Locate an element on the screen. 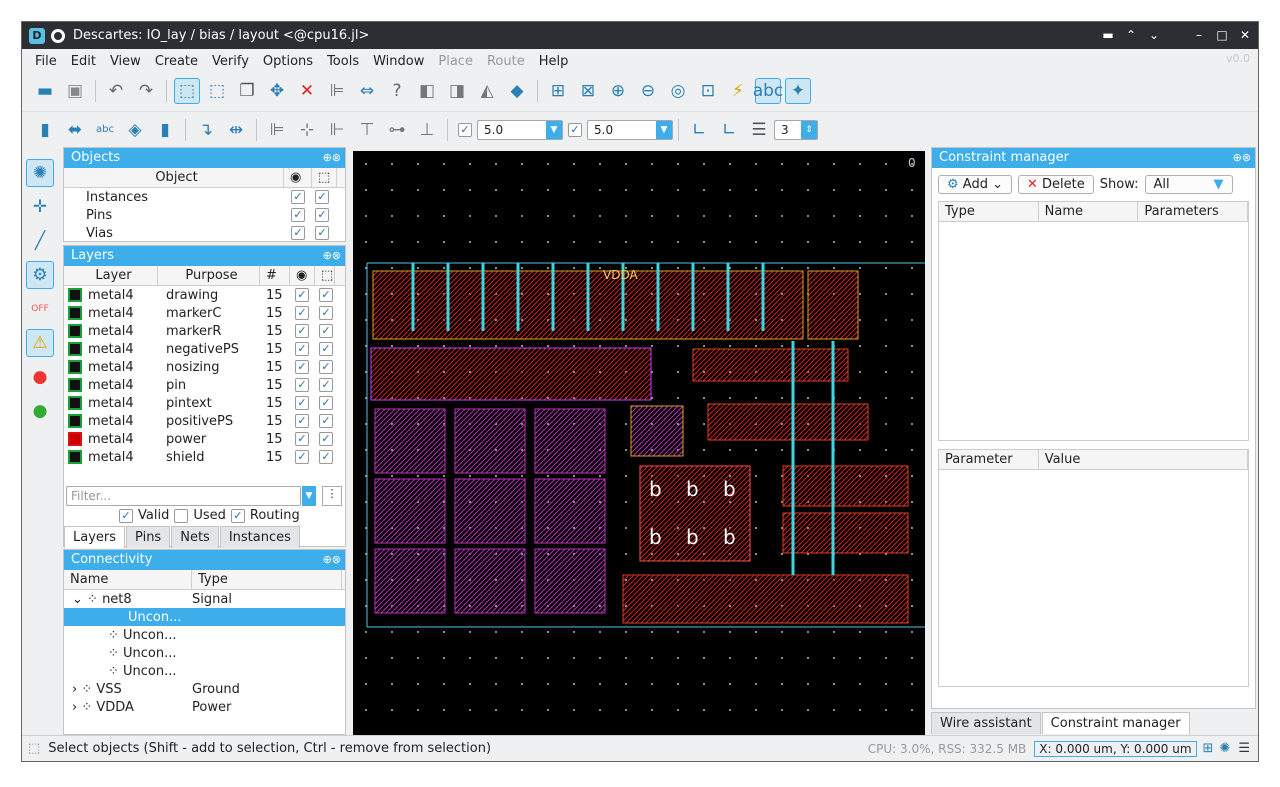 The image size is (1280, 787). layer-row: metal4 shield 15 ✓ ✓ is located at coordinates (204, 457).